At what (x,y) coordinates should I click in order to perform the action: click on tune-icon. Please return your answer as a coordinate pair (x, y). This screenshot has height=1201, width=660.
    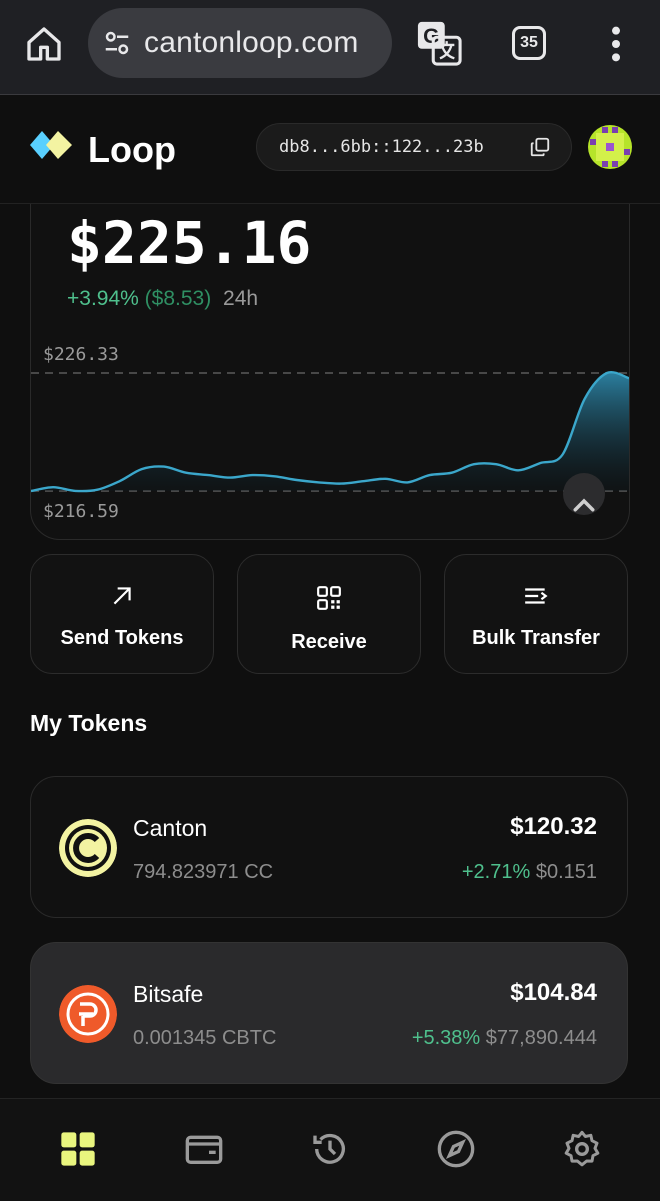
    Looking at the image, I should click on (117, 43).